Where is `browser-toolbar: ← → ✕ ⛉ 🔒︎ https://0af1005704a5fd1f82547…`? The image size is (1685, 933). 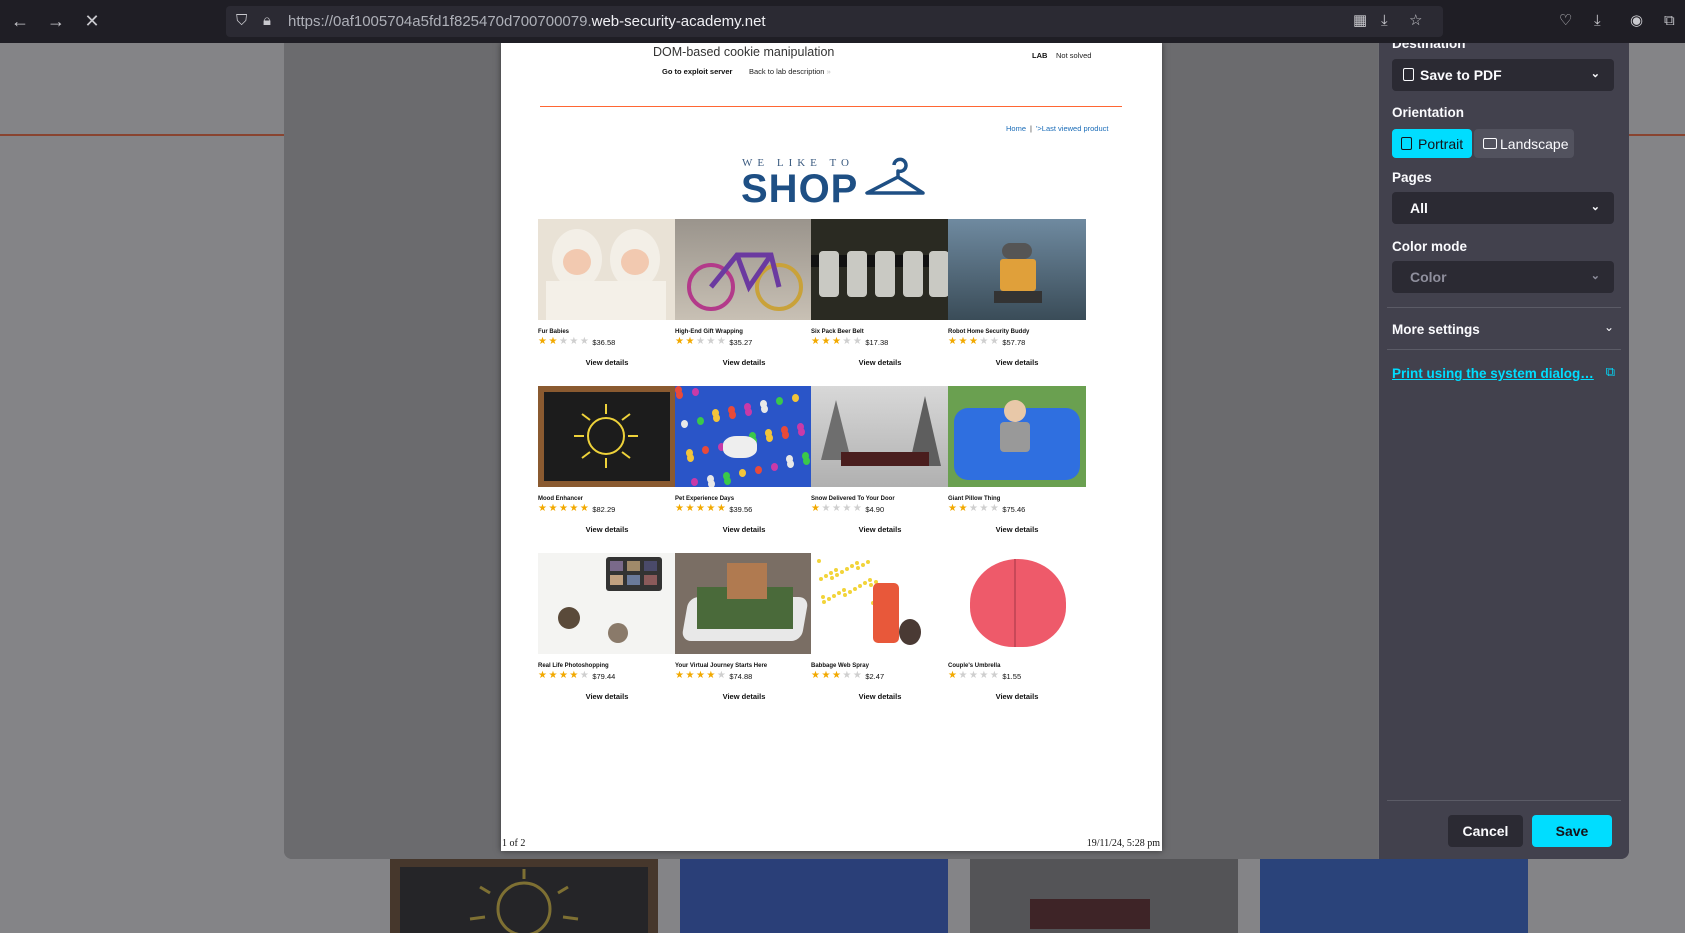 browser-toolbar: ← → ✕ ⛉ 🔒︎ https://0af1005704a5fd1f82547… is located at coordinates (842, 21).